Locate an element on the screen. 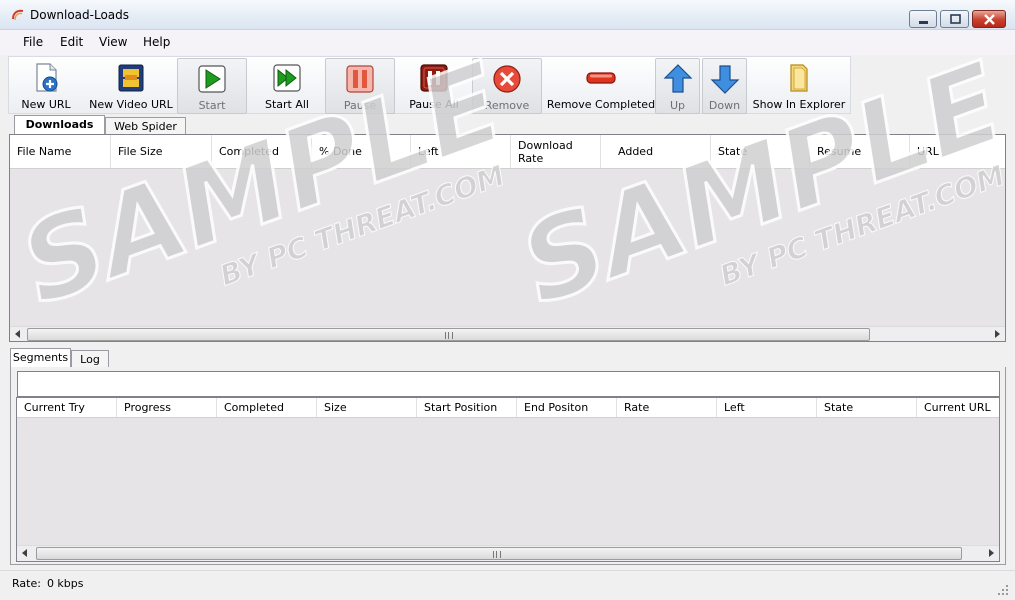 The height and width of the screenshot is (600, 1015). col-progress: Progress is located at coordinates (167, 407).